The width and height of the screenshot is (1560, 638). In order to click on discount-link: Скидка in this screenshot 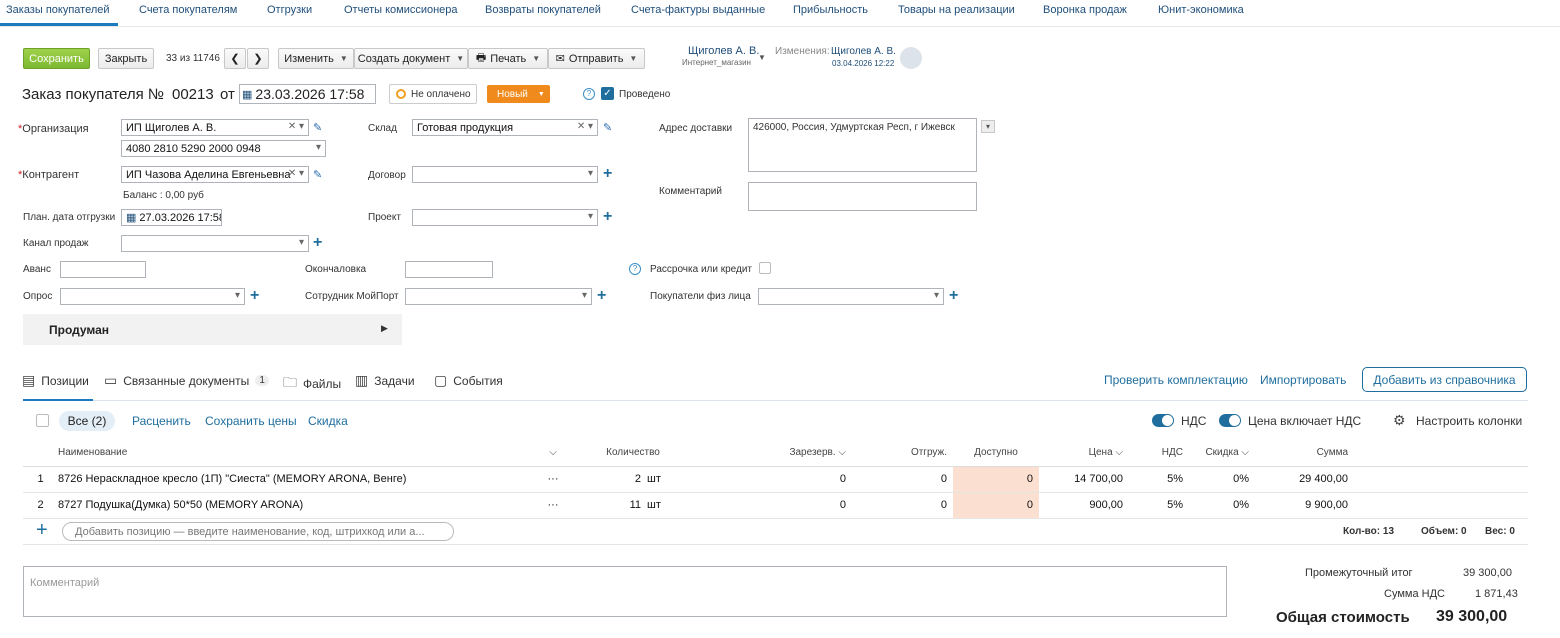, I will do `click(328, 421)`.